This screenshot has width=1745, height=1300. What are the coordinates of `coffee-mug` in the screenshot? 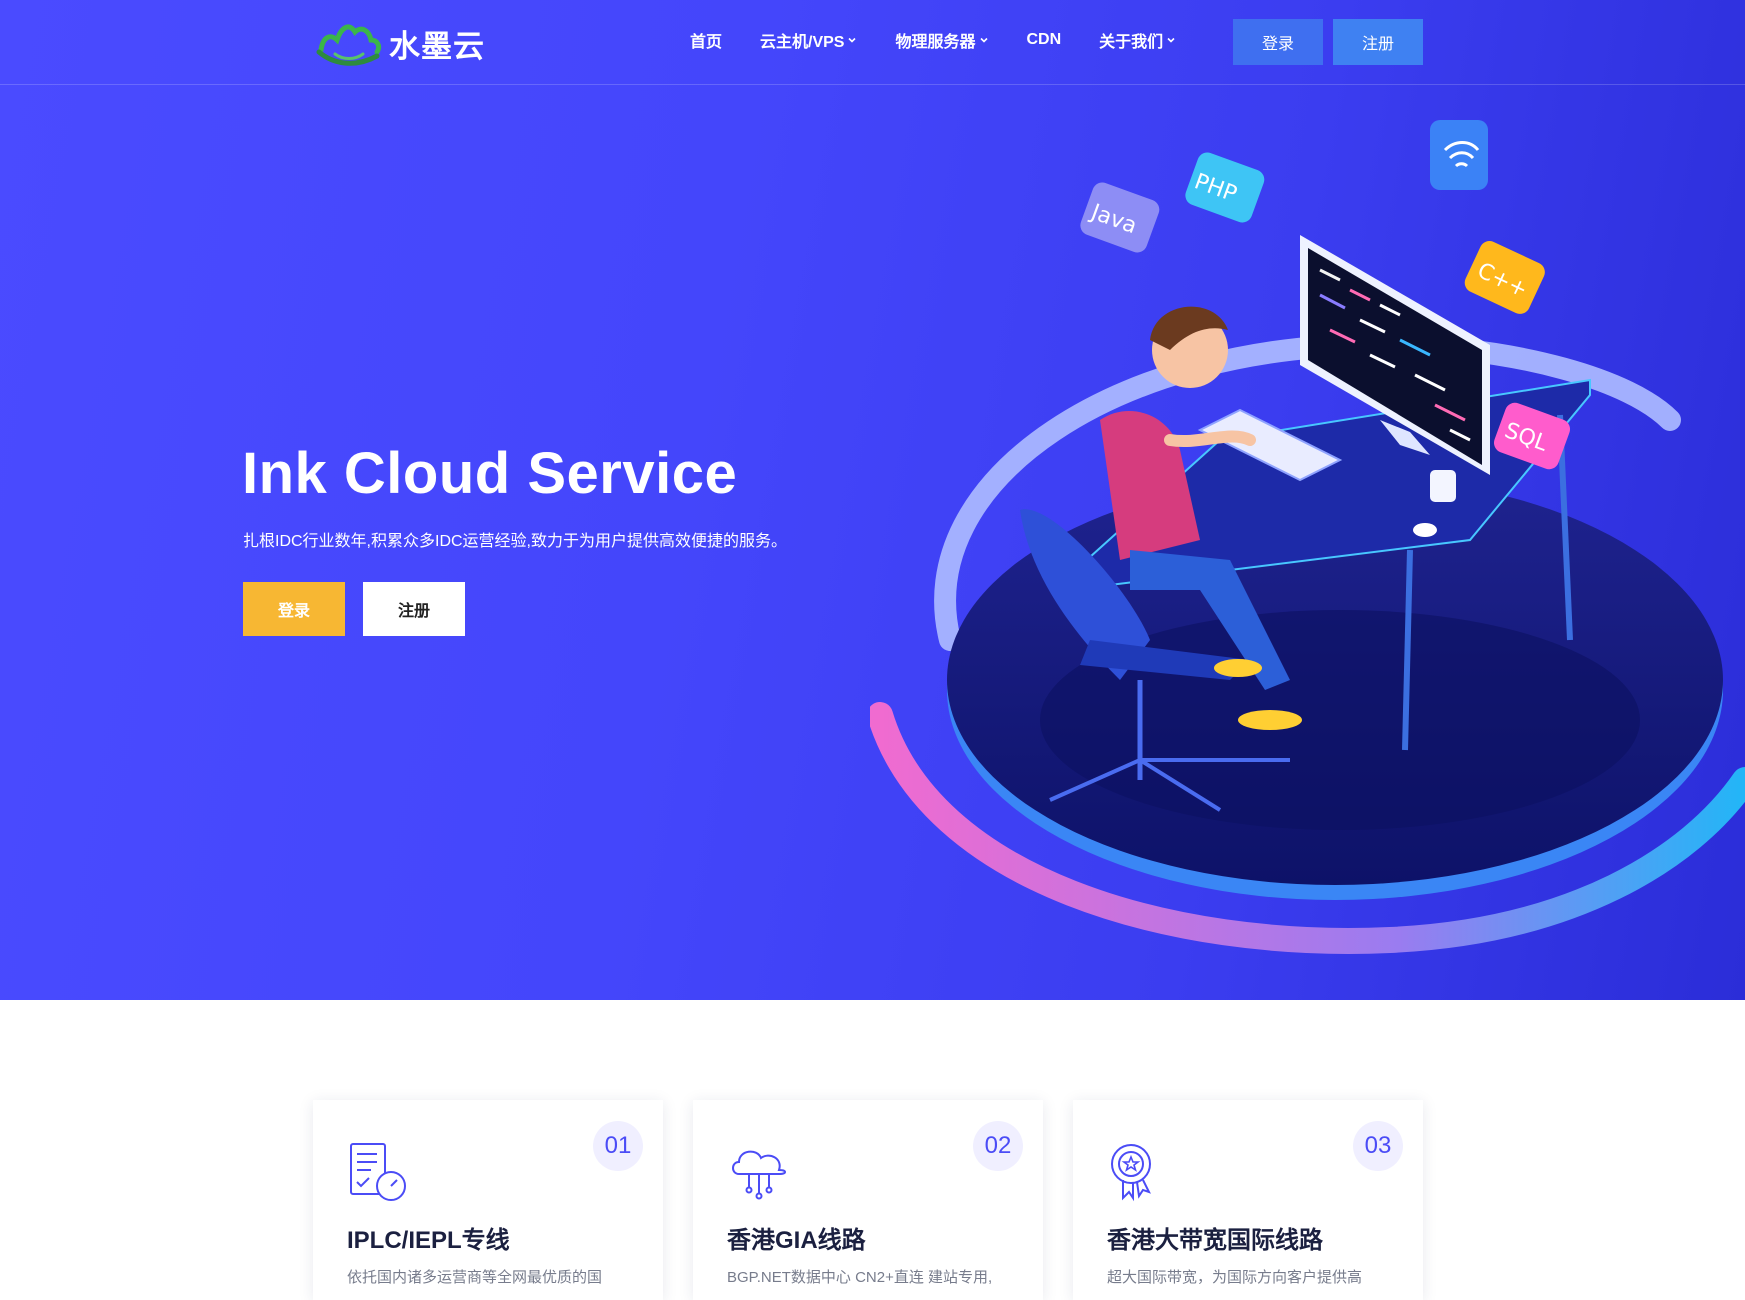 It's located at (1443, 486).